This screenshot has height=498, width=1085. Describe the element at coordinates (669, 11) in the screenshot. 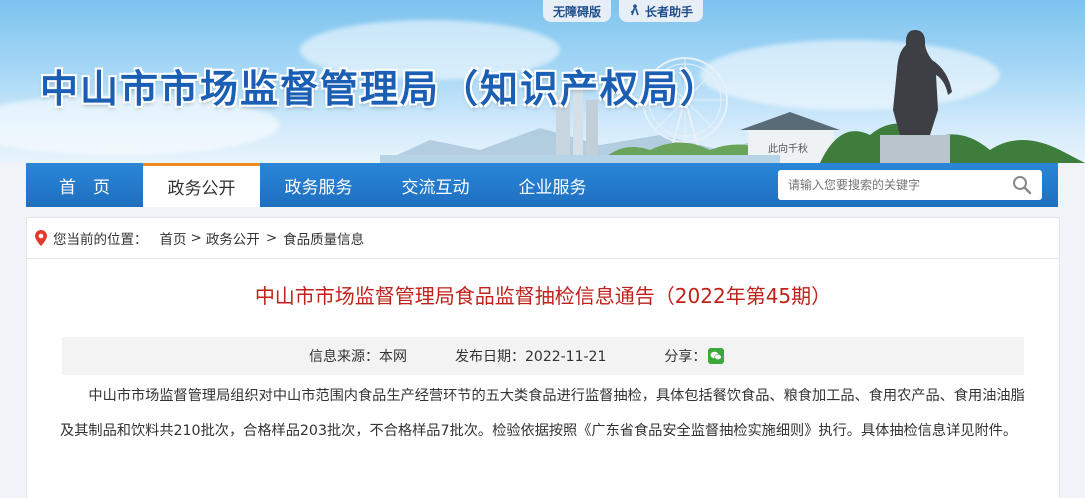

I see `elderly-assistant-label: 长者助手` at that location.